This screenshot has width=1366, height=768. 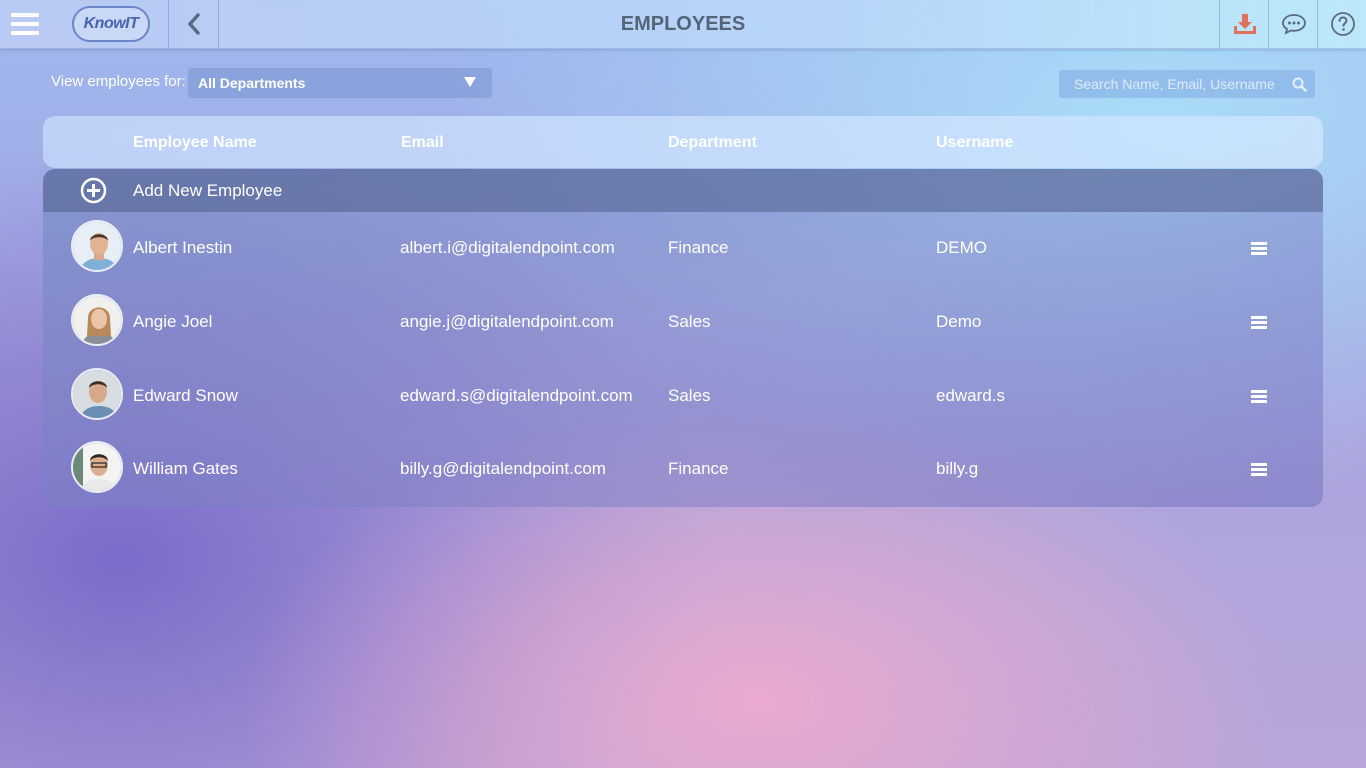 What do you see at coordinates (208, 190) in the screenshot?
I see `add-new-employee-label: Add New Employee` at bounding box center [208, 190].